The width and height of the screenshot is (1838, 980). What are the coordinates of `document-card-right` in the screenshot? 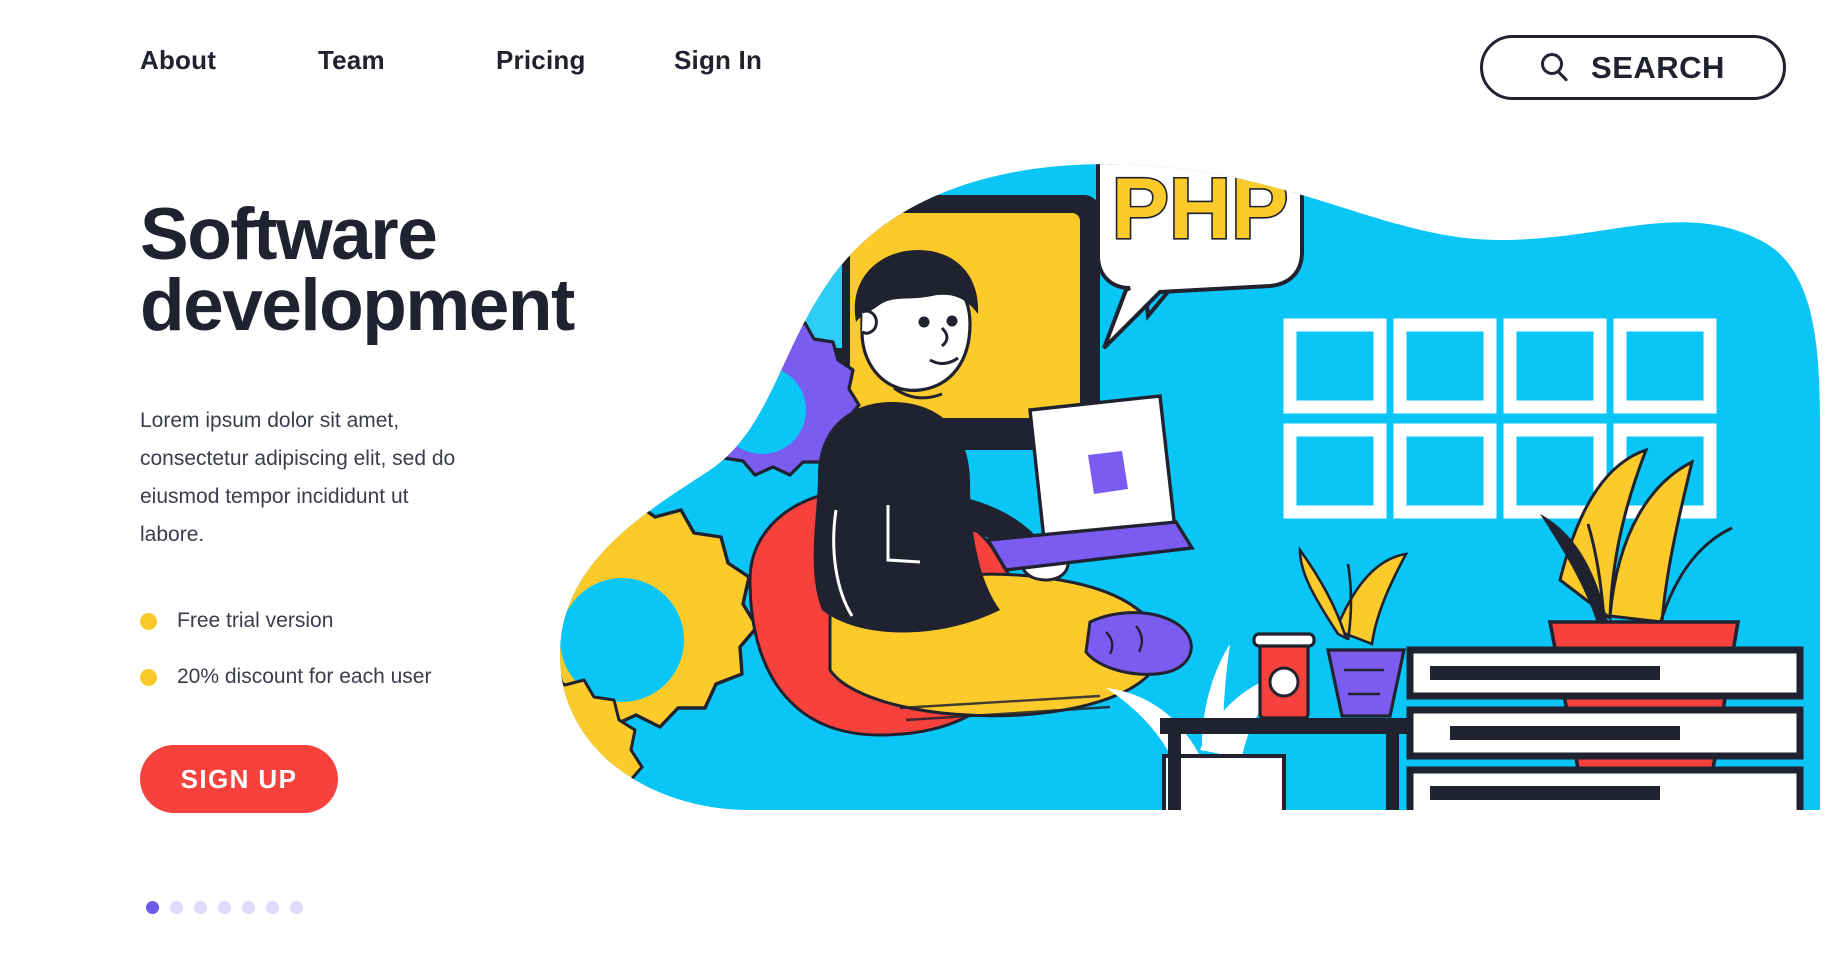 It's located at (787, 289).